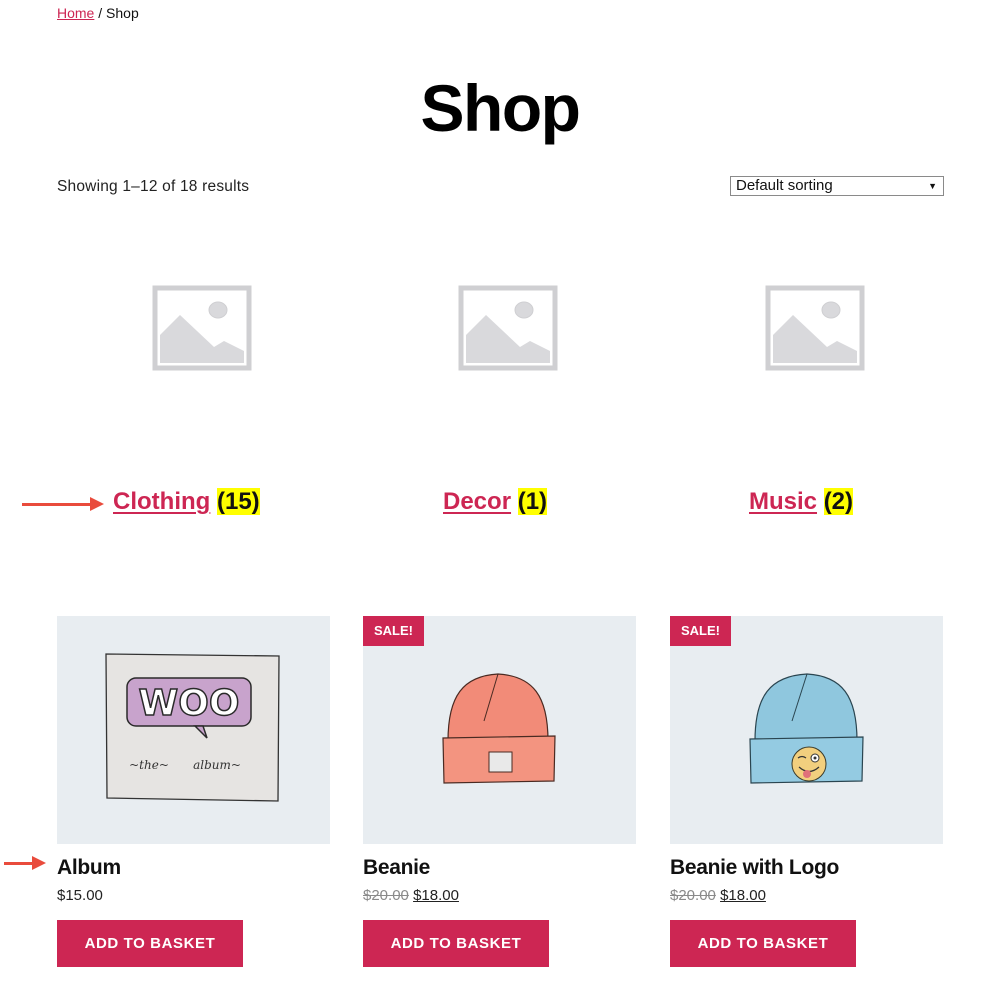 This screenshot has width=1000, height=1000. Describe the element at coordinates (932, 186) in the screenshot. I see `dropdown-arrow-icon: ▼` at that location.